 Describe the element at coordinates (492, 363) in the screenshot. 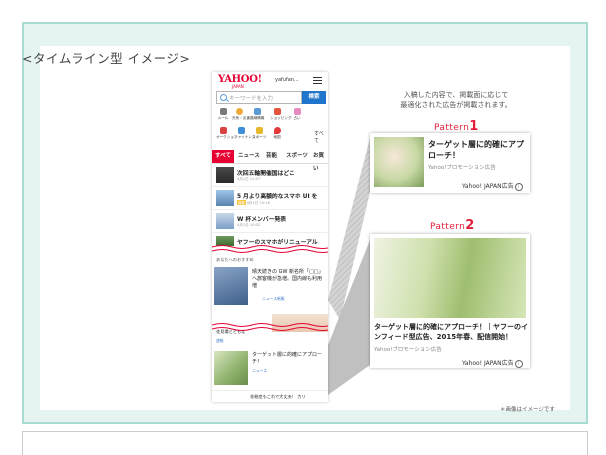

I see `pattern2-brand: Yahoo! JAPAN広告 i` at that location.